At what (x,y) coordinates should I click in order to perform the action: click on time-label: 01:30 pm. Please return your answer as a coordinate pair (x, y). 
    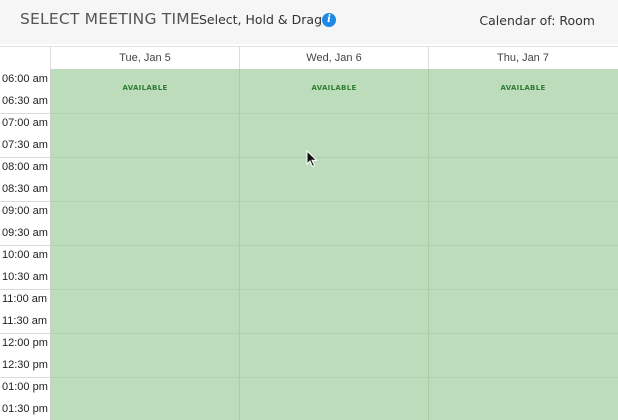
    Looking at the image, I should click on (25, 409).